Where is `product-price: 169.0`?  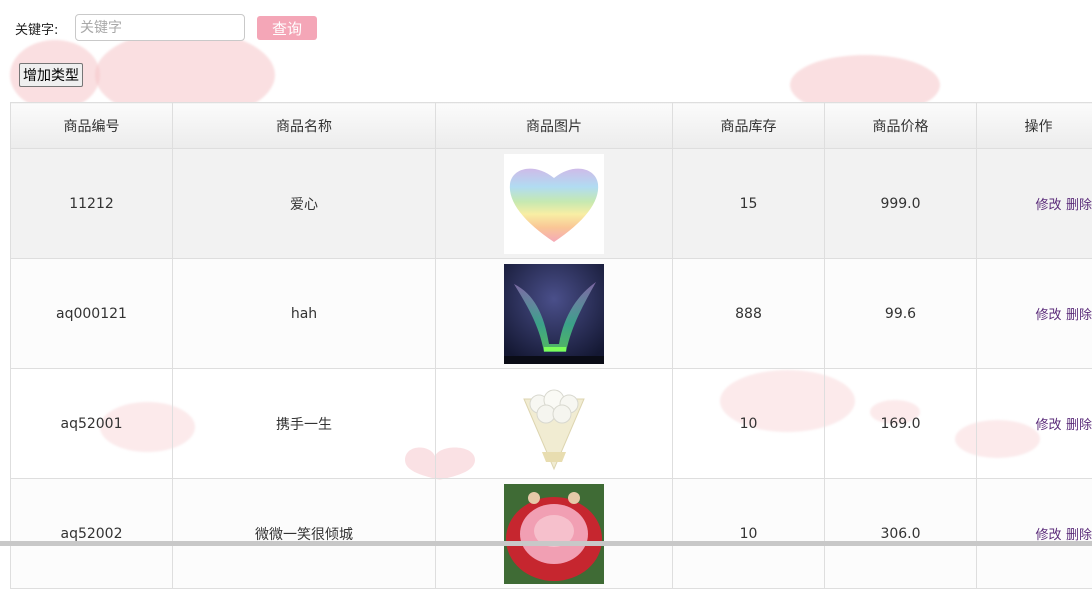
product-price: 169.0 is located at coordinates (901, 424).